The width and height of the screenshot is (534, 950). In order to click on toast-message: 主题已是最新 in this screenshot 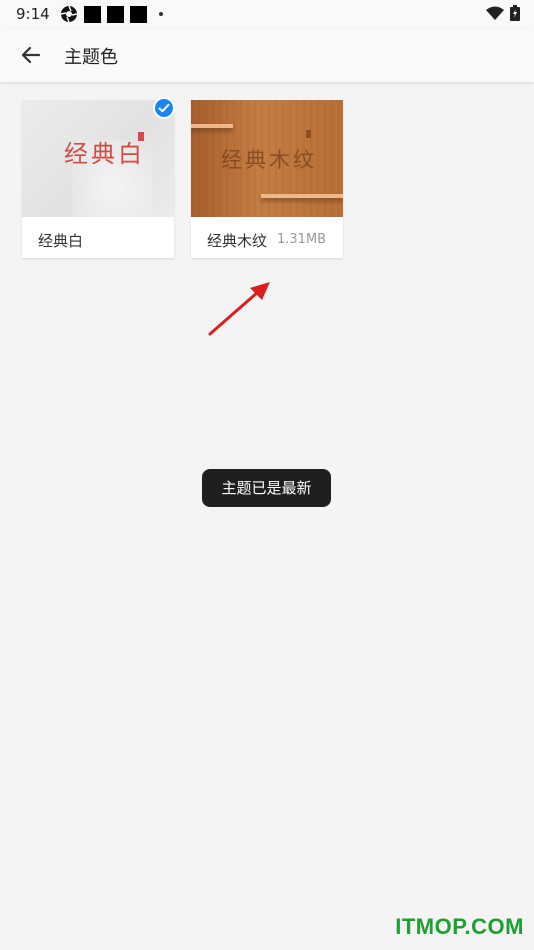, I will do `click(266, 488)`.